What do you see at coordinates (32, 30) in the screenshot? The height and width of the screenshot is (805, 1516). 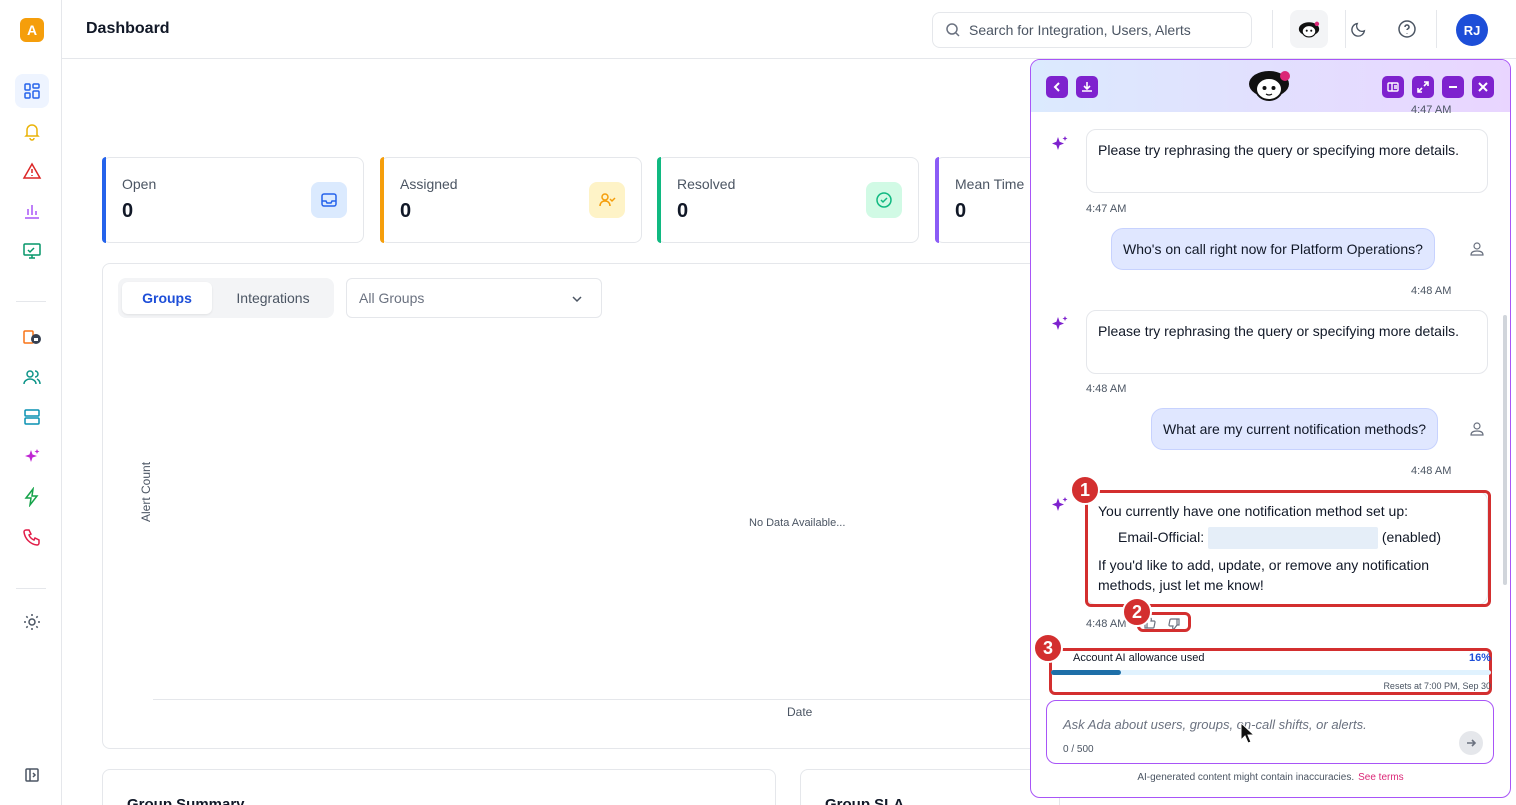 I see `app-logo: A` at bounding box center [32, 30].